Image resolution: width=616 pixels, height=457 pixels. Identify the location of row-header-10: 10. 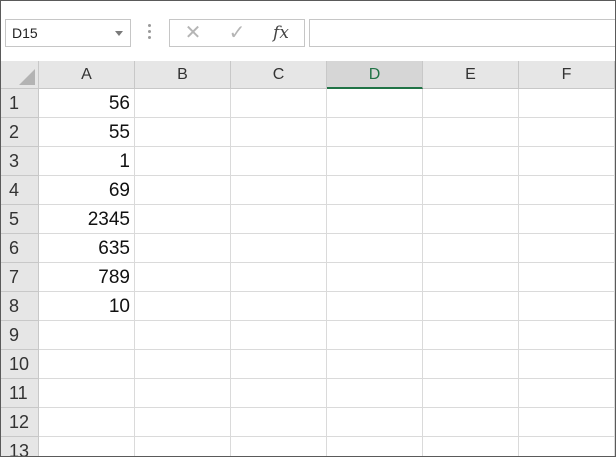
(20, 364).